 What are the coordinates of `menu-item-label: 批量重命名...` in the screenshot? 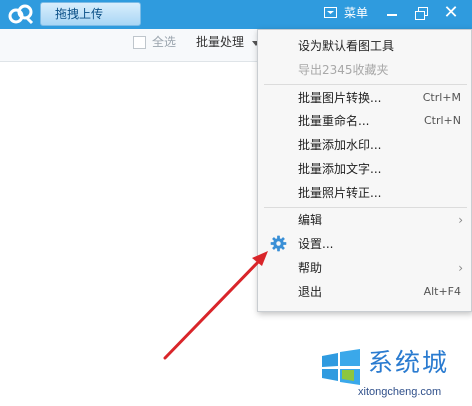 It's located at (334, 121).